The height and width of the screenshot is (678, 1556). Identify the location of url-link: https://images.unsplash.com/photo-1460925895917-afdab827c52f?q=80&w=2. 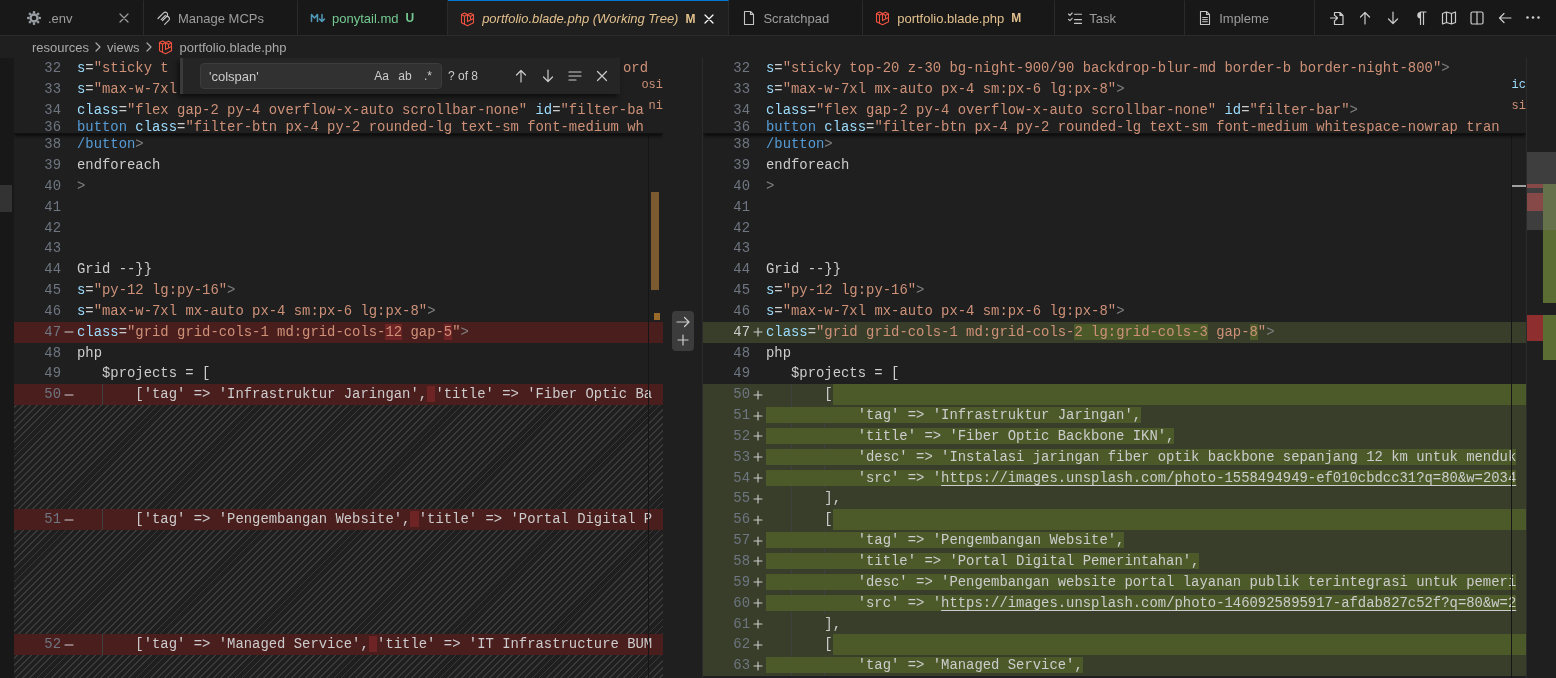
(1229, 602).